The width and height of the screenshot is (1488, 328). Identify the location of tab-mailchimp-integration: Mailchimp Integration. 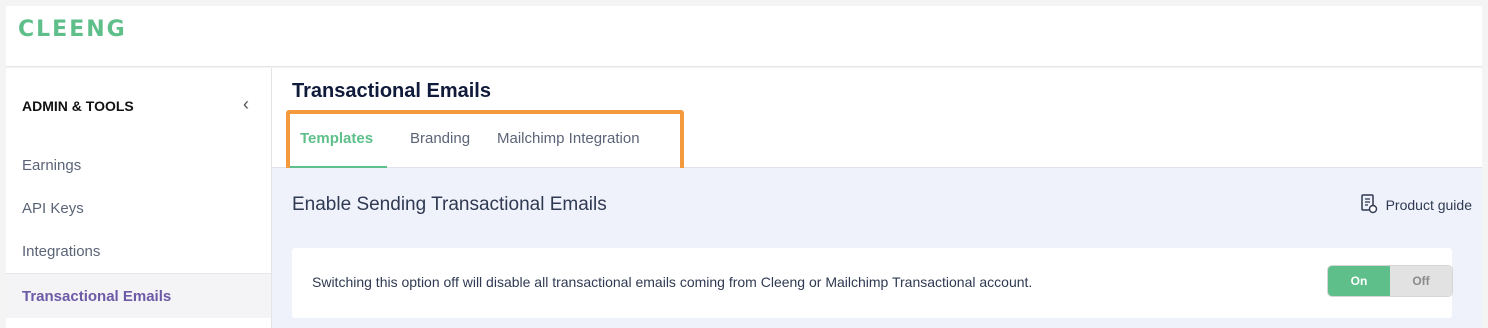
(568, 145).